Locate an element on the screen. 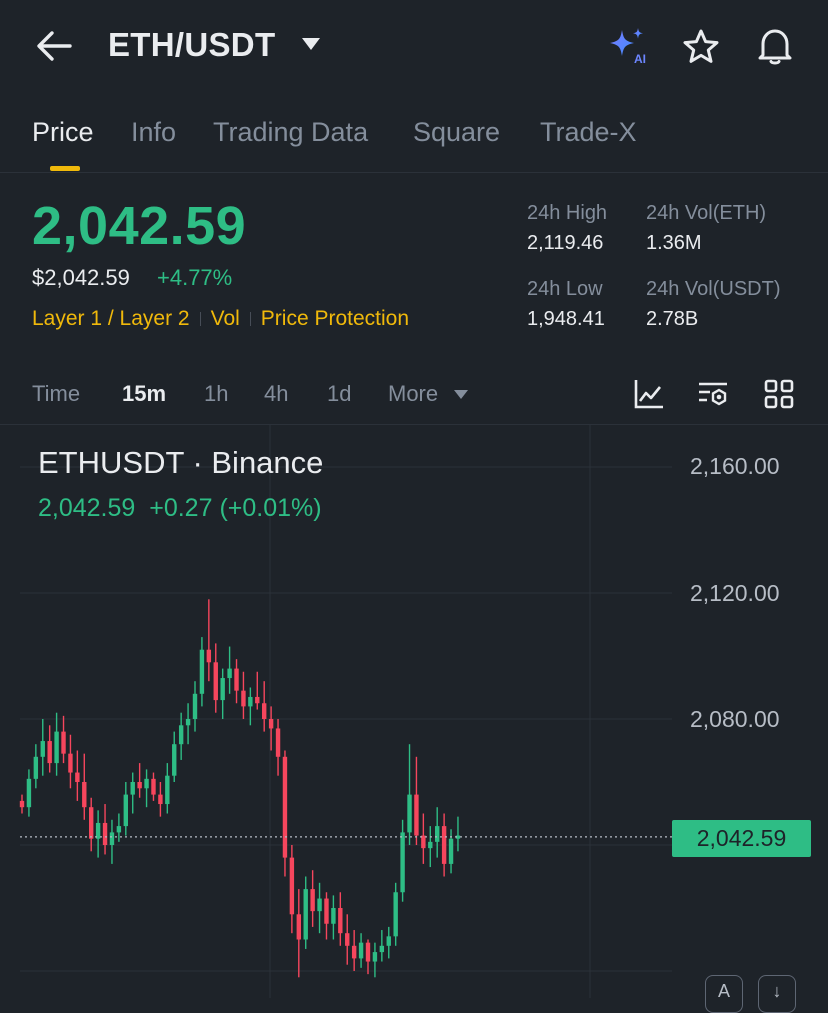  vol-usdt-label: 24h Vol(USDT) is located at coordinates (713, 289).